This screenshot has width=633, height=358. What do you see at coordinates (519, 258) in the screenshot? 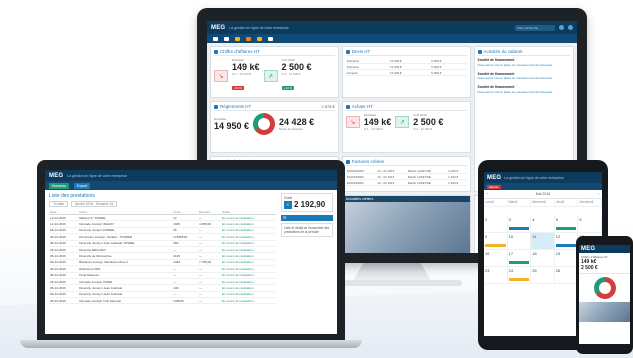
I see `calendar-day: 17` at bounding box center [519, 258].